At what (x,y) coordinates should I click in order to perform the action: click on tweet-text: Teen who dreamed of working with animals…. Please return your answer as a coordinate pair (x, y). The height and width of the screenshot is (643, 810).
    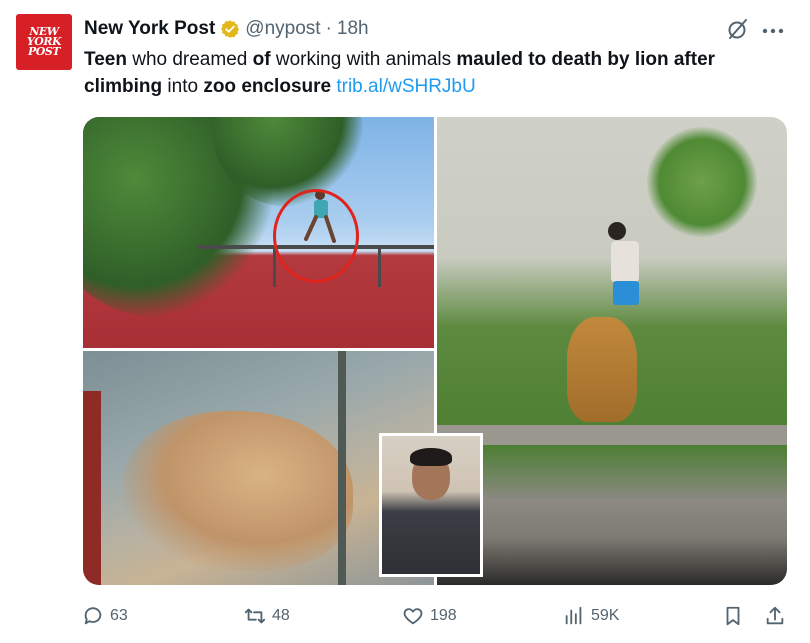
    Looking at the image, I should click on (434, 73).